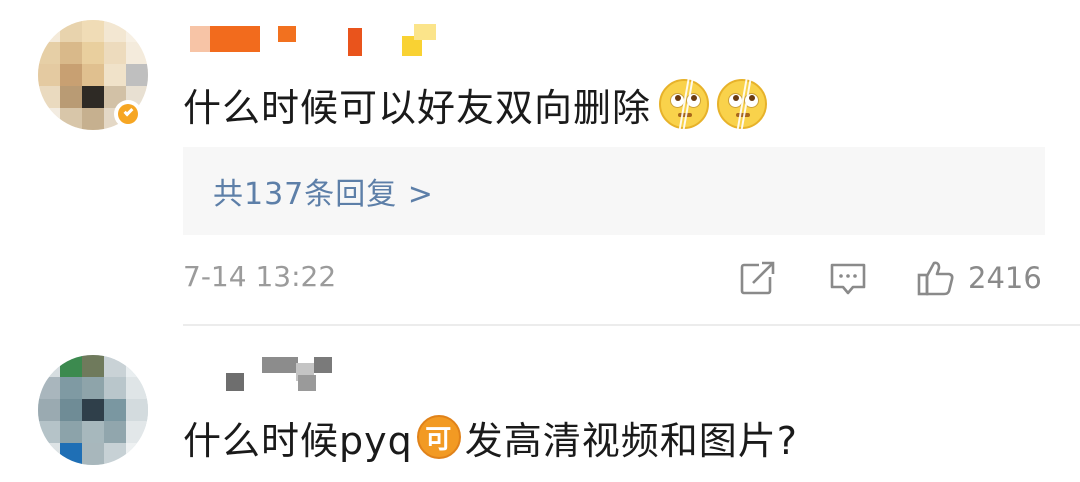 Image resolution: width=1080 pixels, height=482 pixels. I want to click on like-button: 2416, so click(979, 278).